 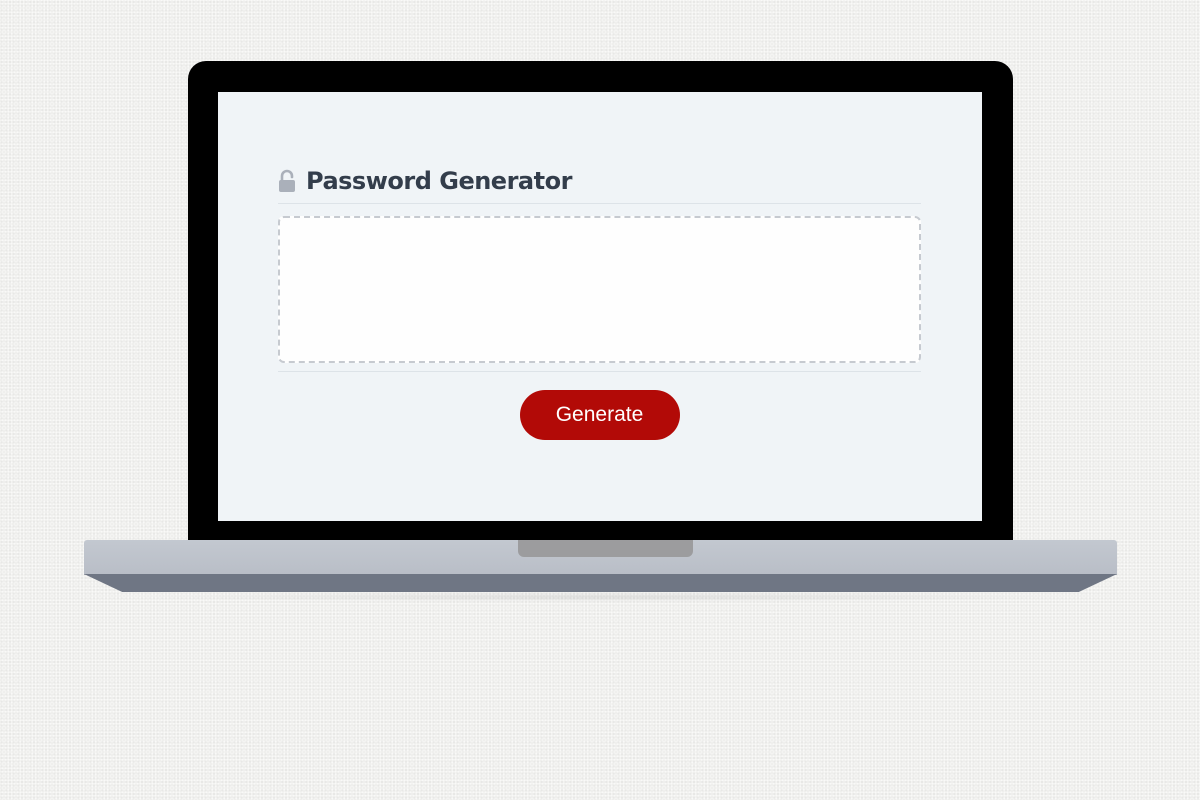 I want to click on card-body, so click(x=599, y=294).